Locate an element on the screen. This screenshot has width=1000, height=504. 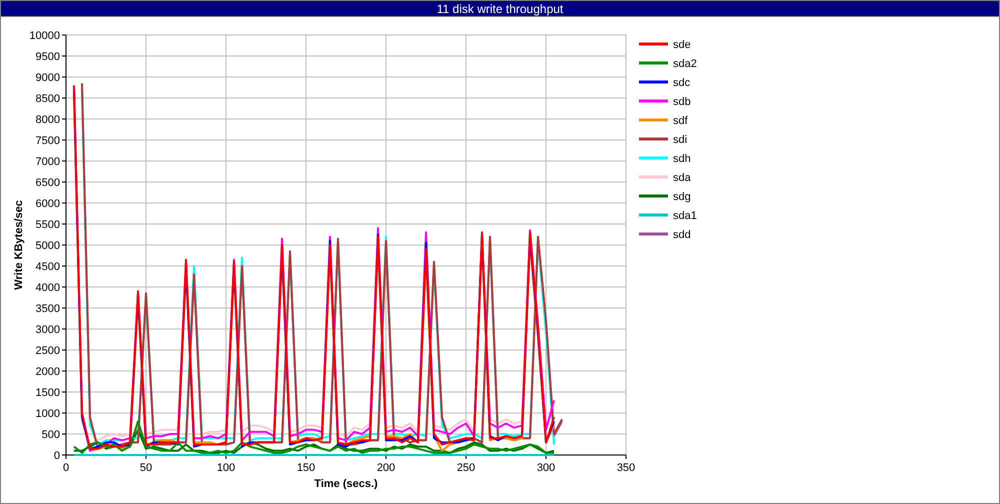
y-tick-label: 8500 is located at coordinates (48, 99).